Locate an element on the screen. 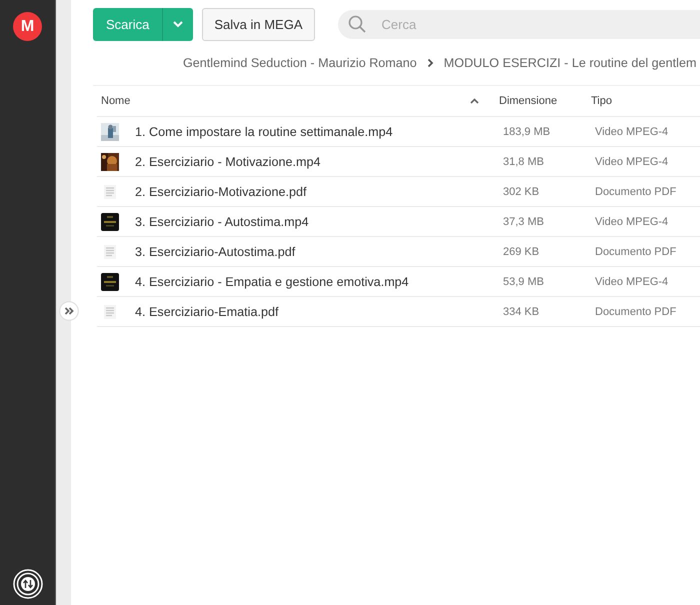 The image size is (700, 605). file-name: 3. Eserciziario-Autostima.pdf is located at coordinates (215, 251).